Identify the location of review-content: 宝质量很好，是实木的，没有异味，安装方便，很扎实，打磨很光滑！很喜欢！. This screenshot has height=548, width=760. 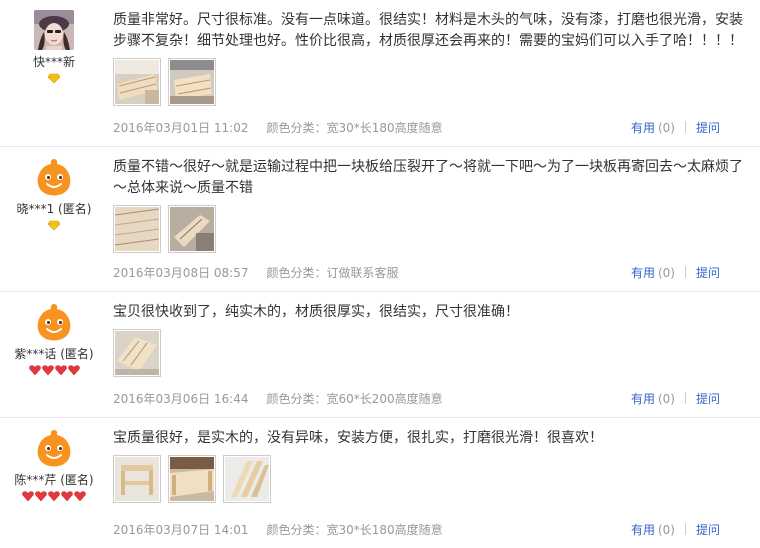
(430, 465).